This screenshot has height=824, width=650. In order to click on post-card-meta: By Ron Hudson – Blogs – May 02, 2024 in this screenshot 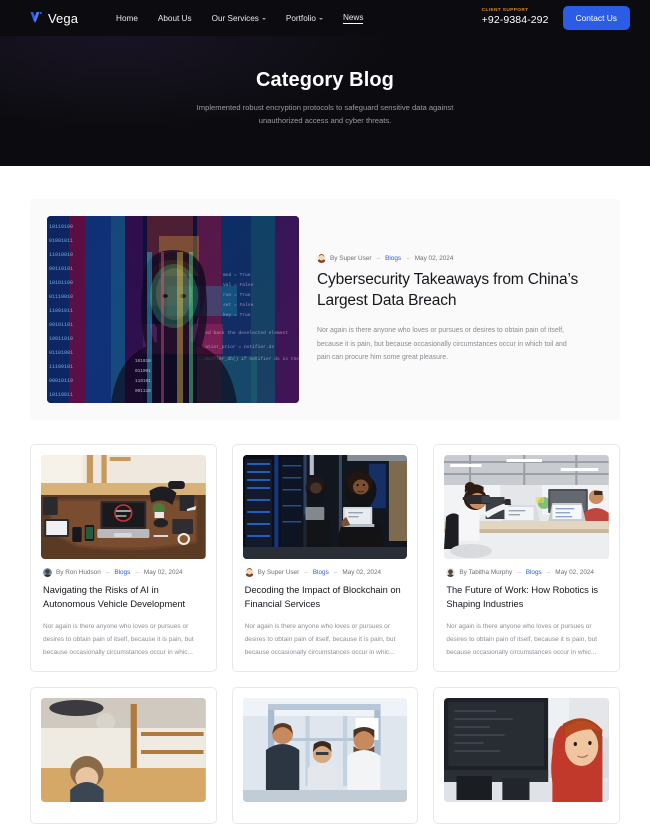, I will do `click(123, 572)`.